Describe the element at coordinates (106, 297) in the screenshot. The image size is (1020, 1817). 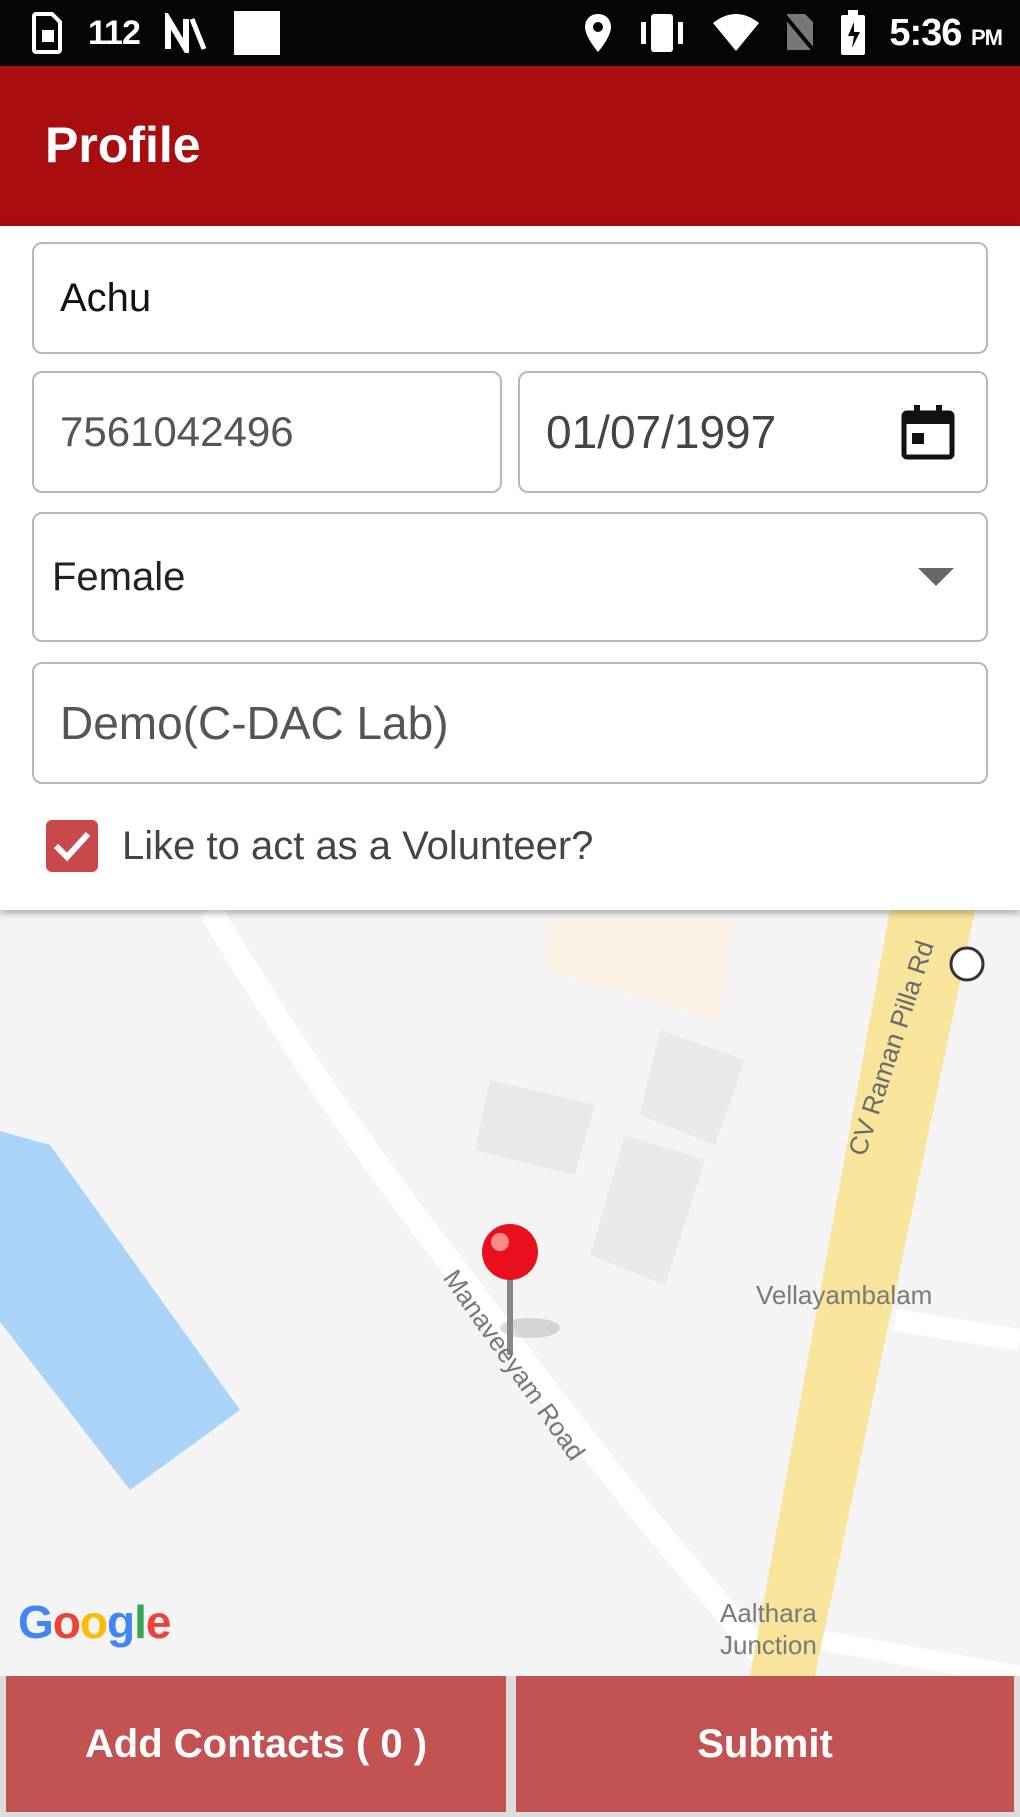
I see `name-value: Achu` at that location.